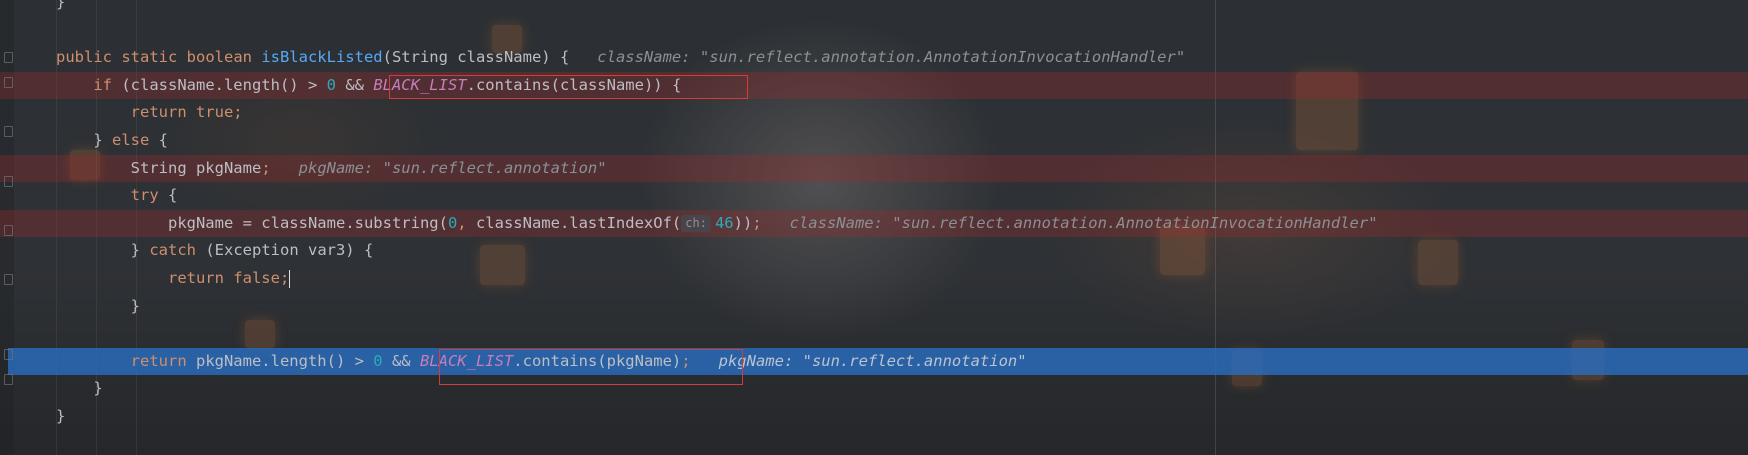  I want to click on code-text: try {, so click(117, 195).